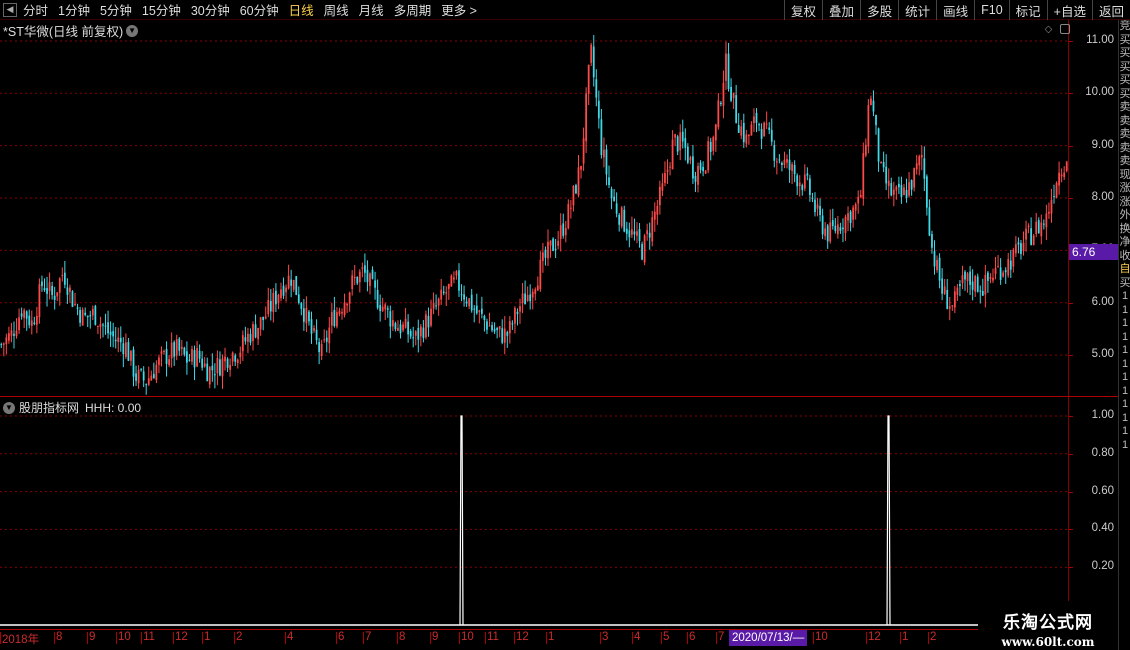  What do you see at coordinates (917, 10) in the screenshot?
I see `toolbar-button-3: 统计` at bounding box center [917, 10].